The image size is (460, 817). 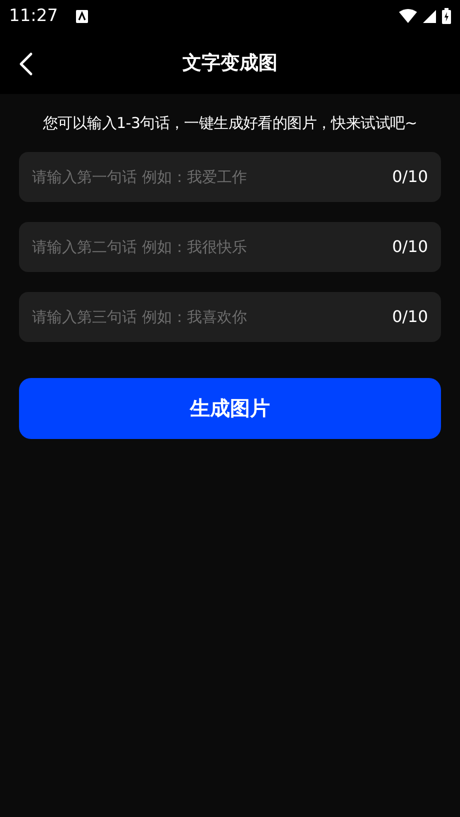 What do you see at coordinates (230, 63) in the screenshot?
I see `page-title: 文字变成图` at bounding box center [230, 63].